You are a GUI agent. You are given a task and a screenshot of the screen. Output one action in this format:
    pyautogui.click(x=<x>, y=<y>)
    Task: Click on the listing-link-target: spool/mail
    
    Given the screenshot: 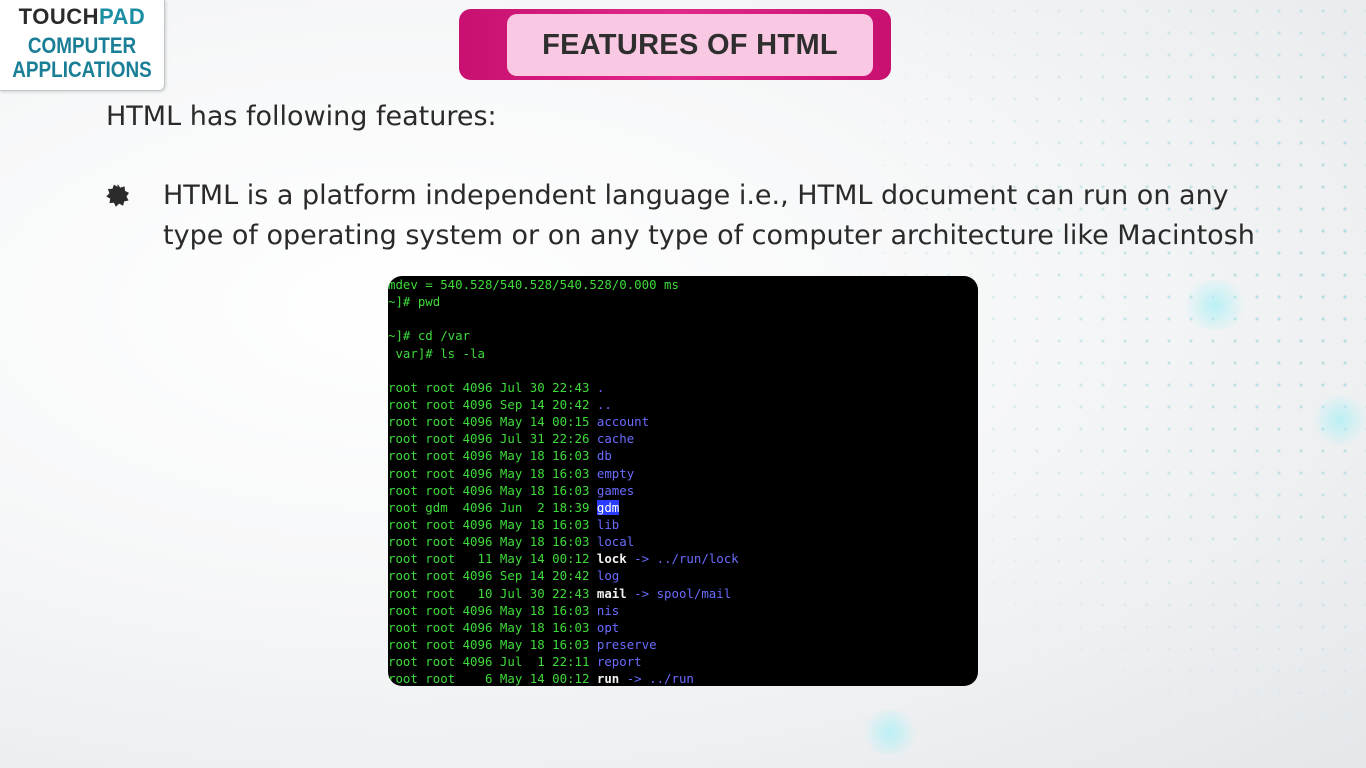 What is the action you would take?
    pyautogui.click(x=694, y=593)
    